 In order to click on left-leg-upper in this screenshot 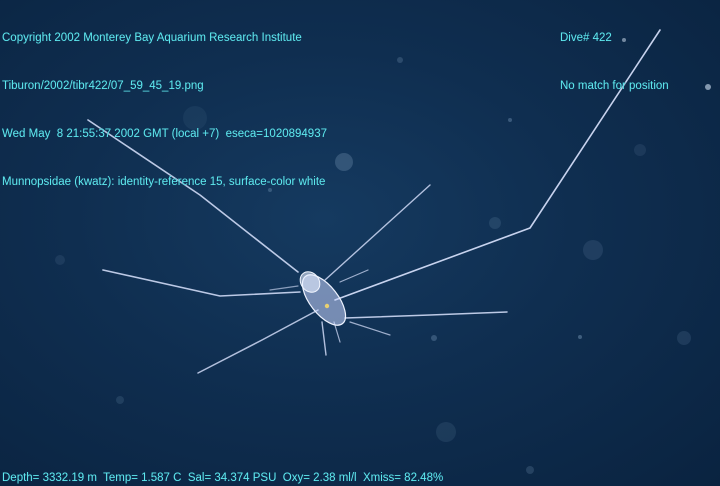, I will do `click(201, 283)`.